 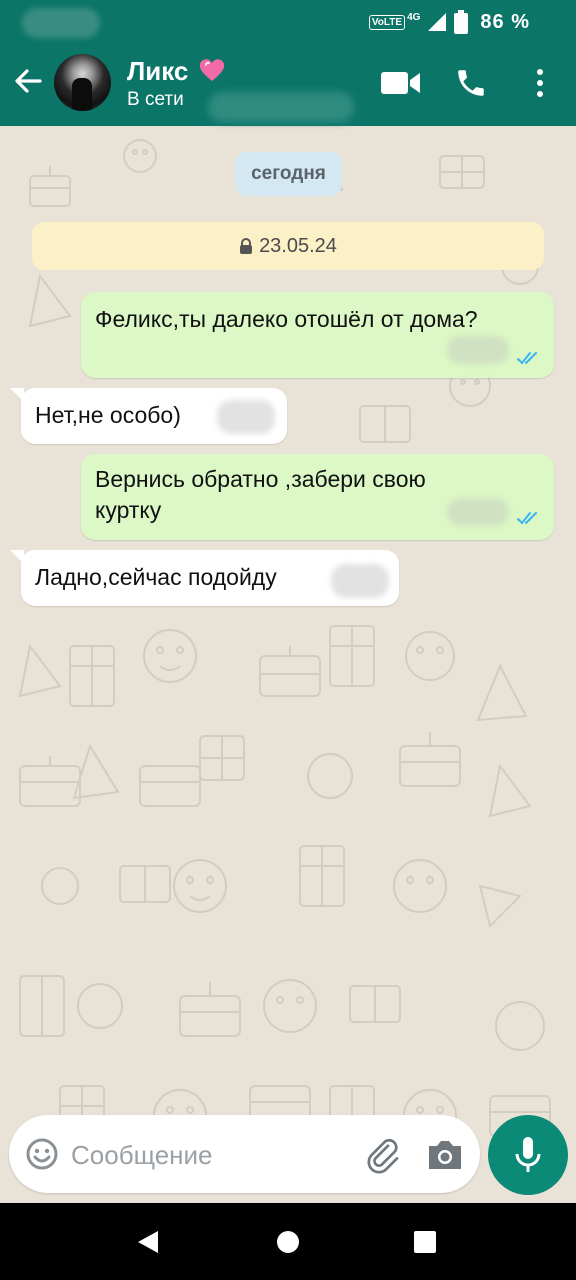 What do you see at coordinates (157, 71) in the screenshot?
I see `contact-name: Ликс` at bounding box center [157, 71].